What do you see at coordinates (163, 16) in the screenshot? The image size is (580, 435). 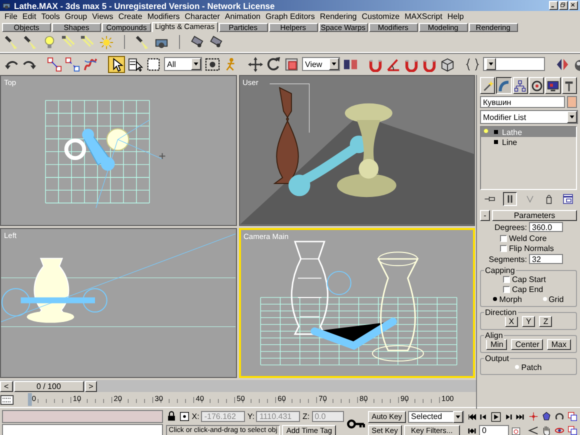 I see `menu-item: Modifiers` at bounding box center [163, 16].